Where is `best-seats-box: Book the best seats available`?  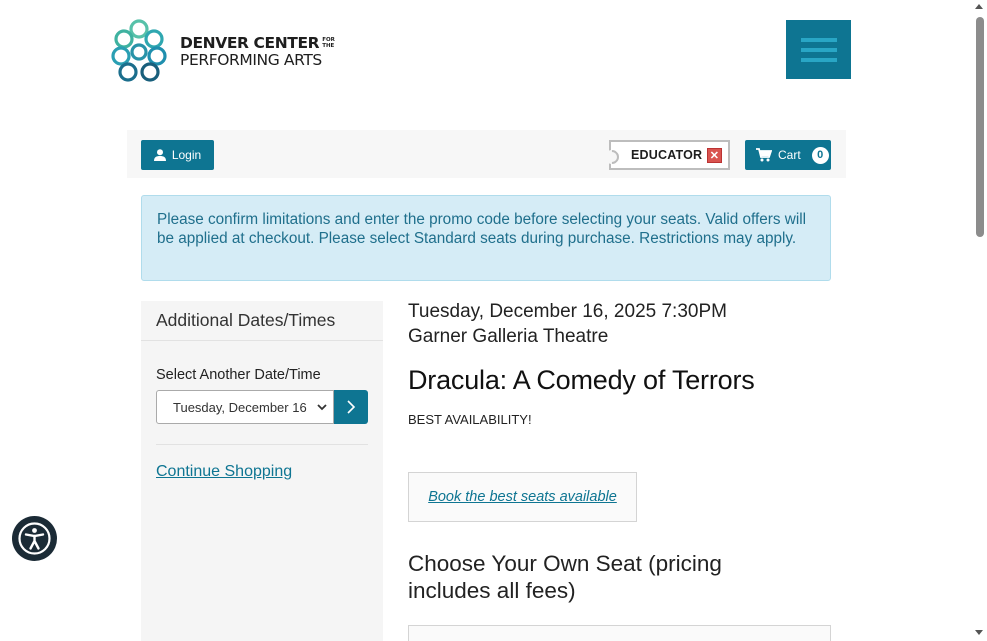
best-seats-box: Book the best seats available is located at coordinates (522, 497).